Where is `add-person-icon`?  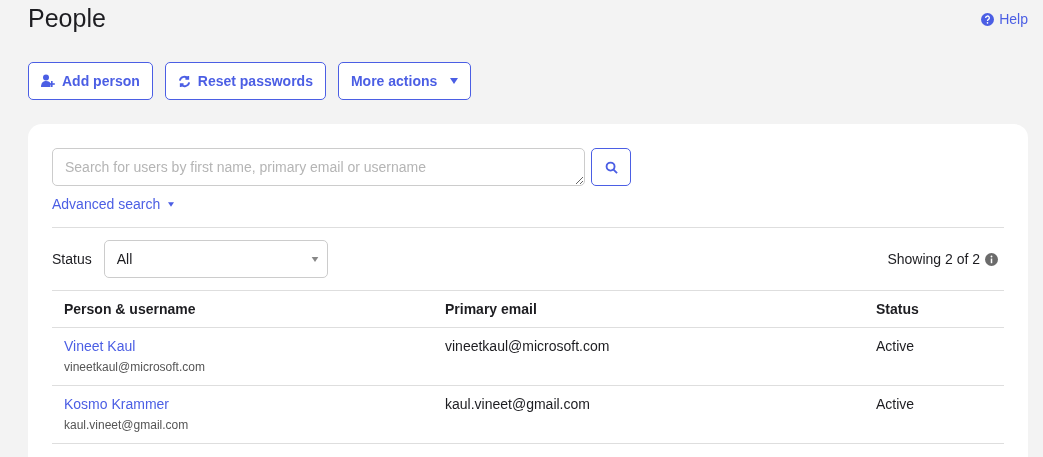 add-person-icon is located at coordinates (48, 81).